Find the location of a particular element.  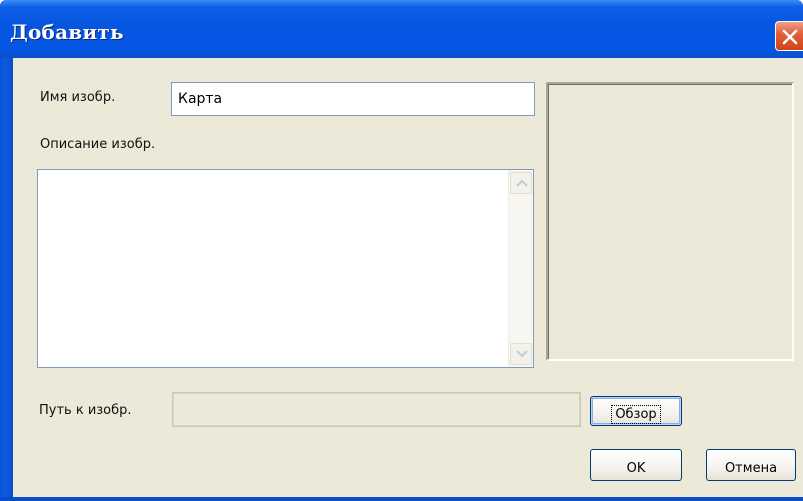

arrow-up-icon is located at coordinates (522, 183).